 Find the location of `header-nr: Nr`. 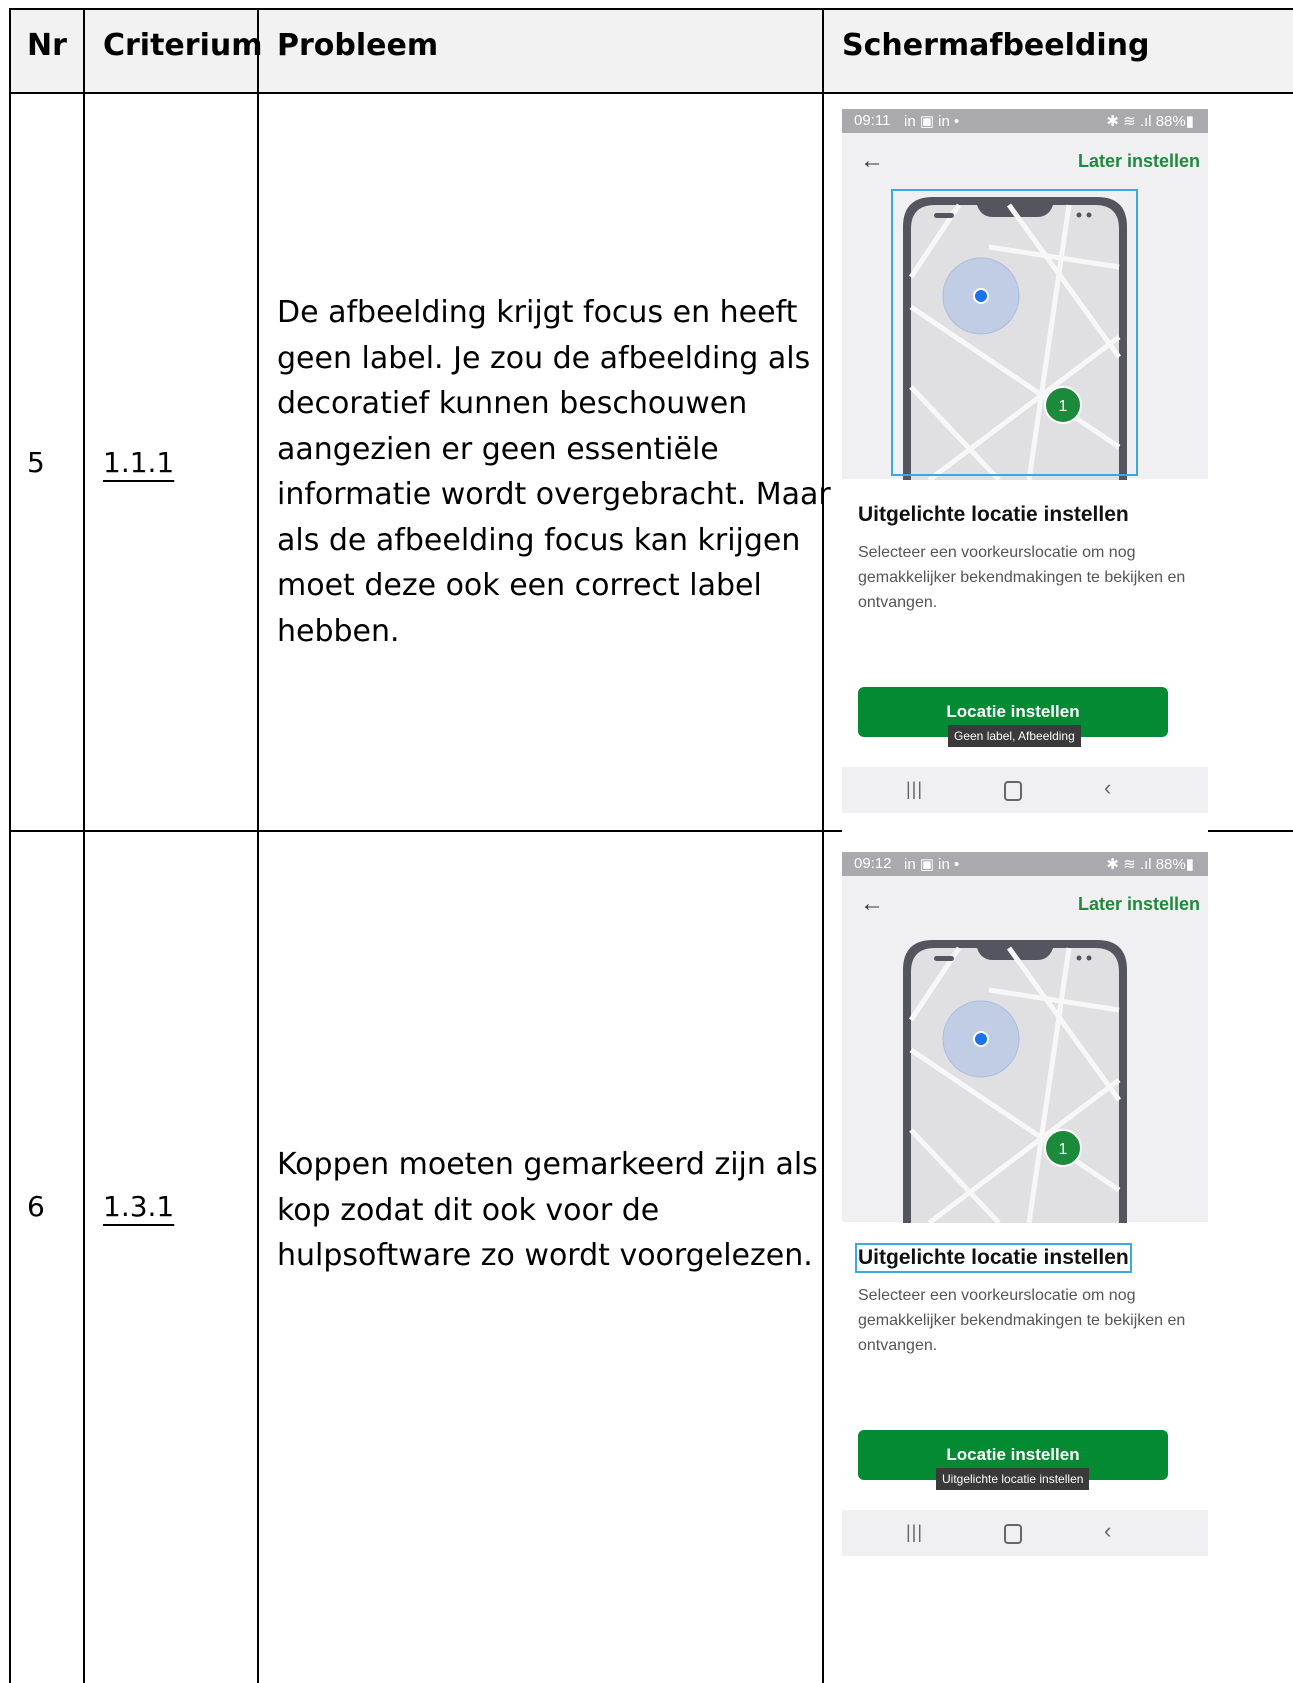

header-nr: Nr is located at coordinates (47, 45).